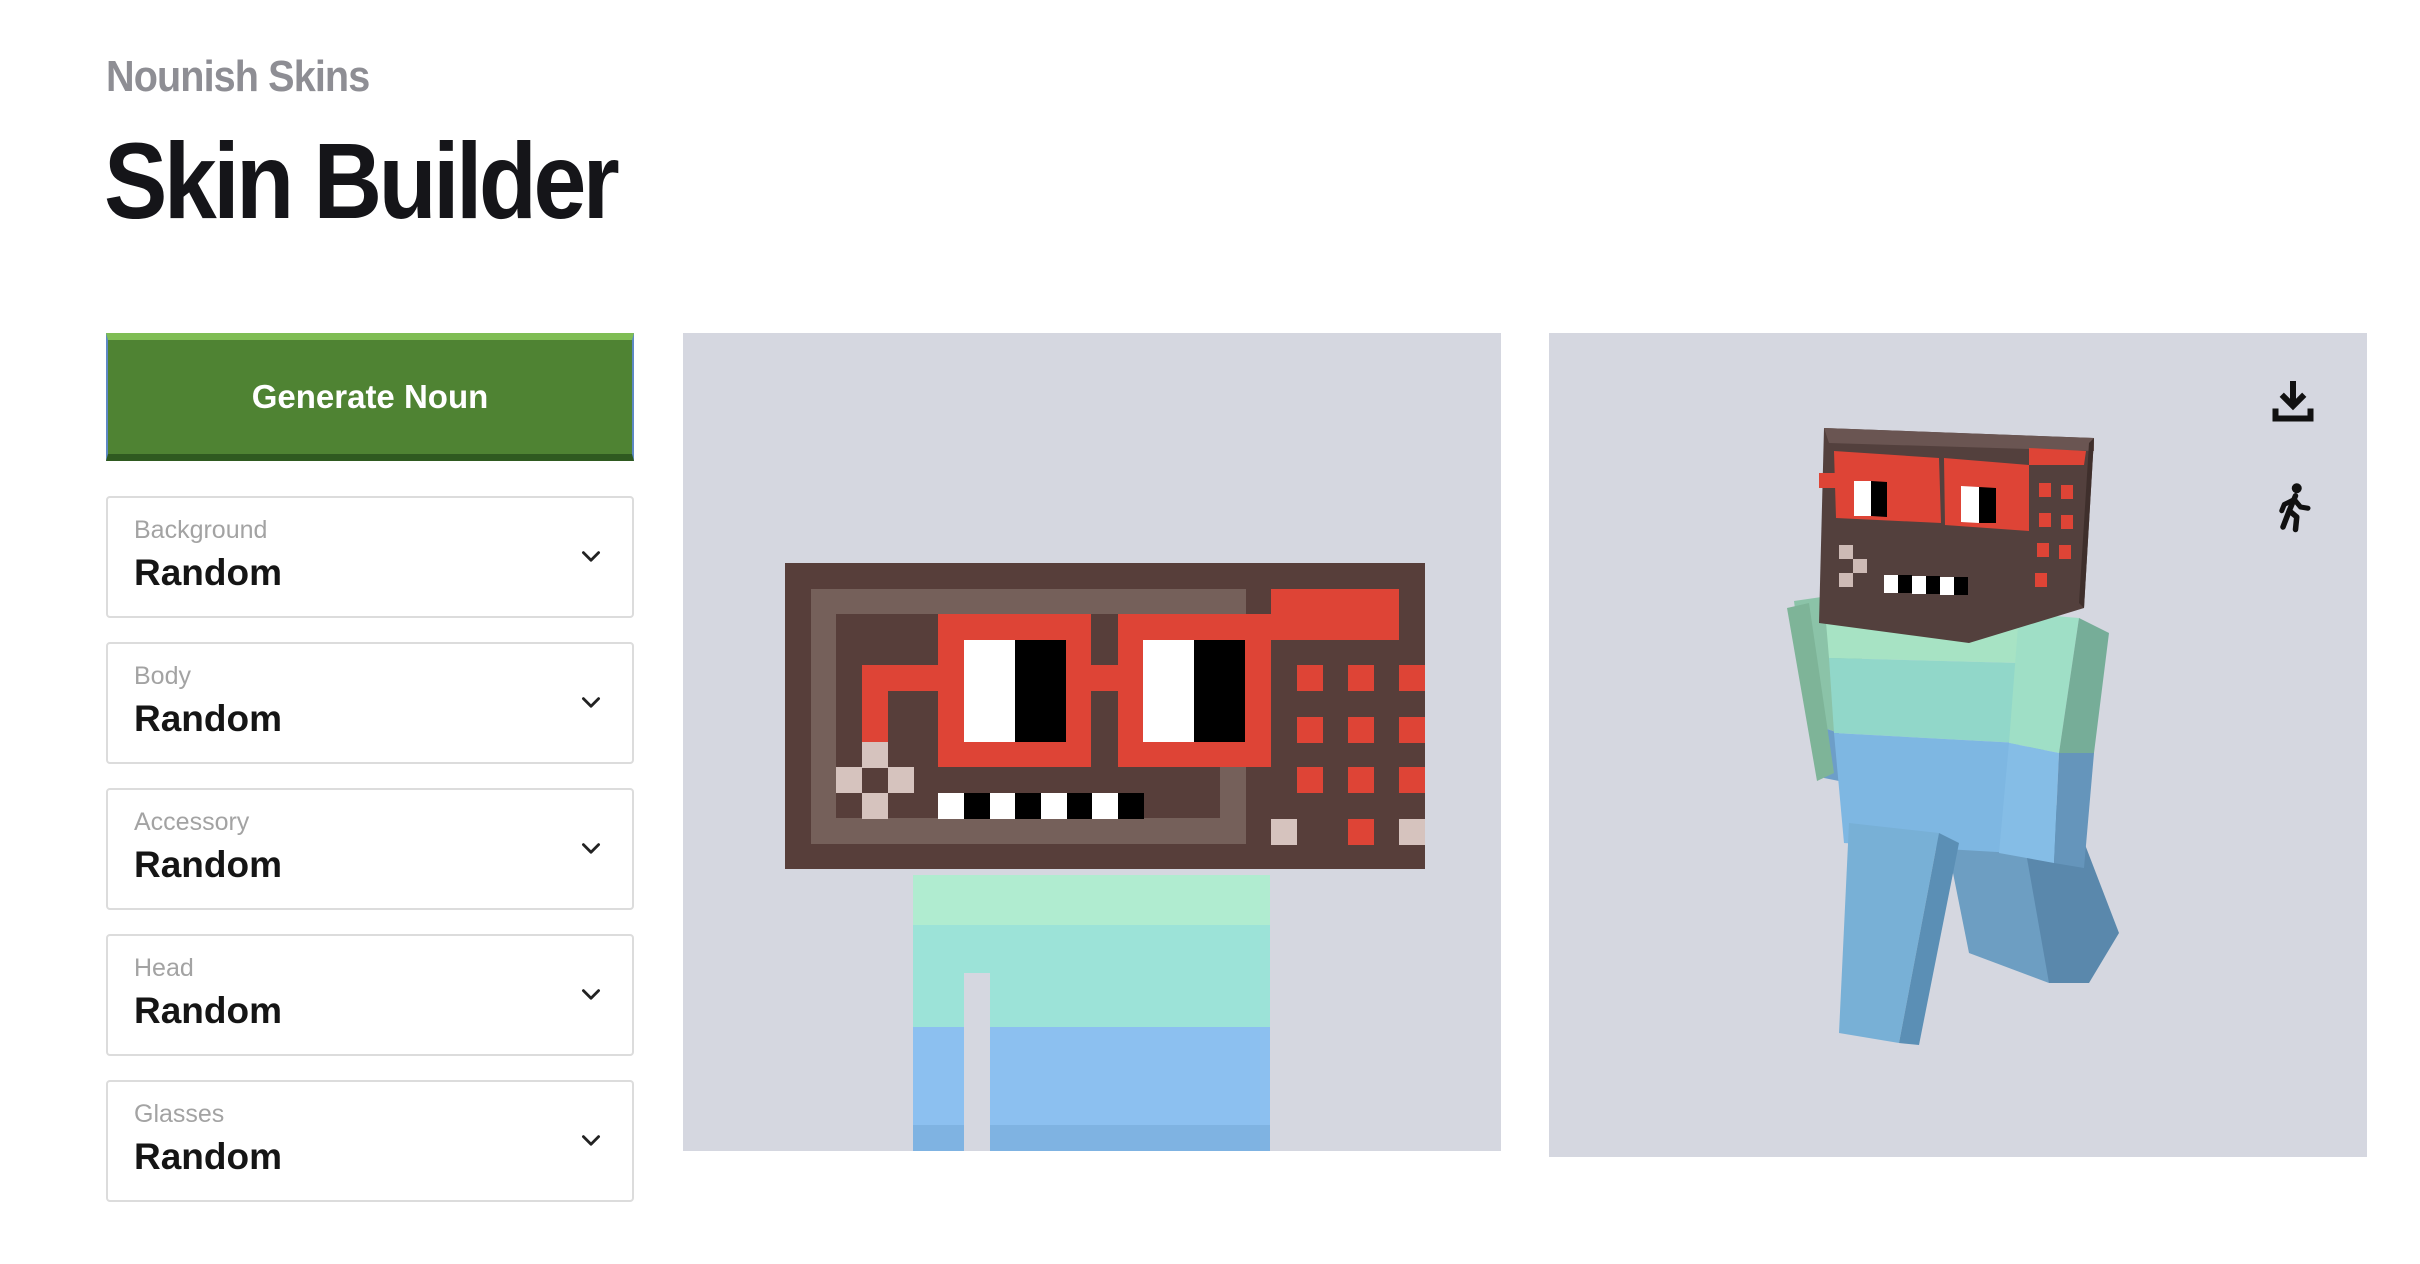  I want to click on body-select-value: Random, so click(208, 718).